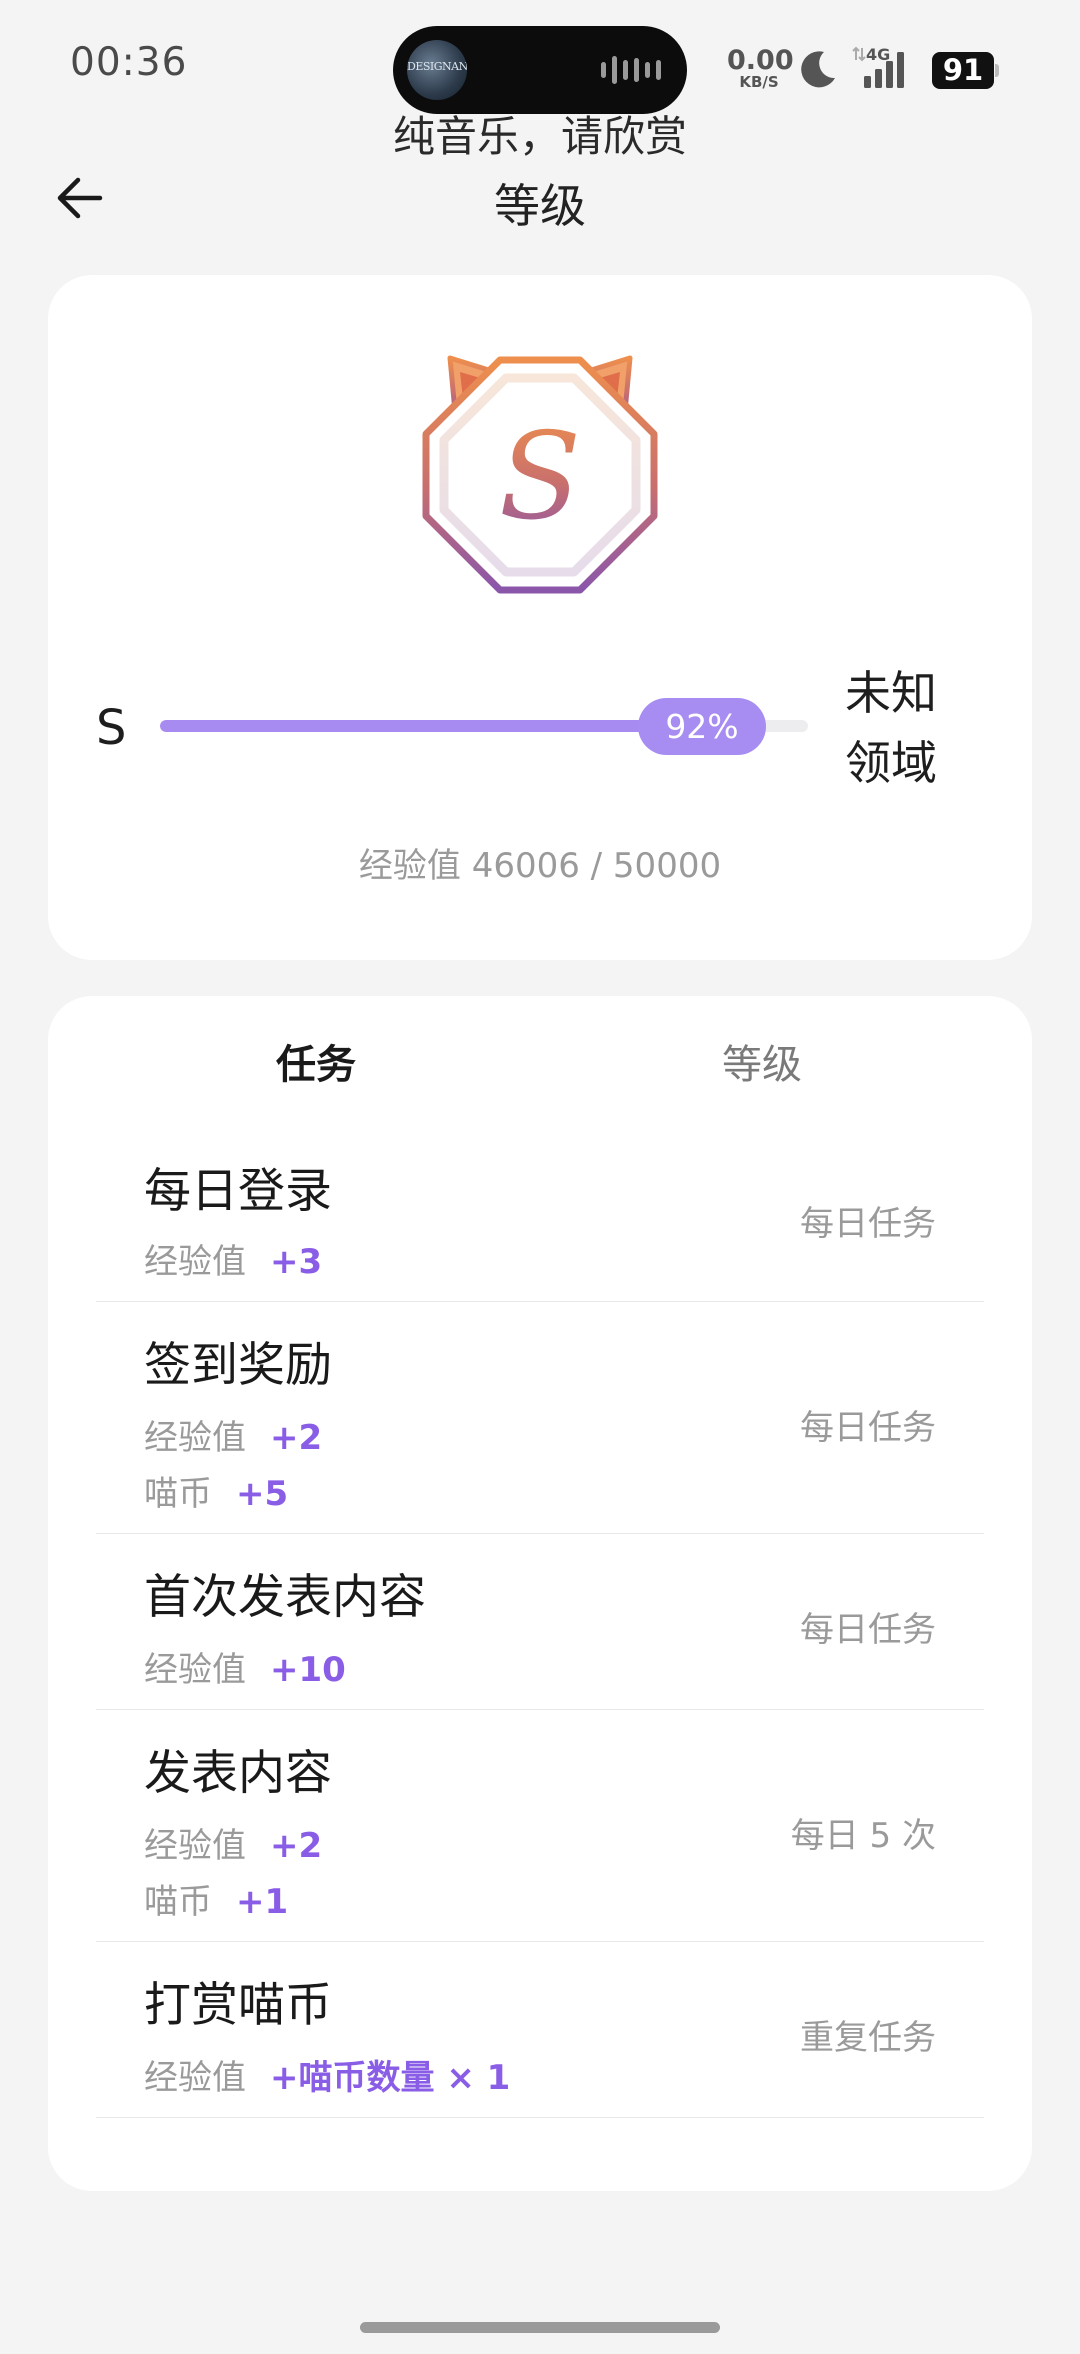 The width and height of the screenshot is (1080, 2354). I want to click on status-time: 00:36, so click(129, 62).